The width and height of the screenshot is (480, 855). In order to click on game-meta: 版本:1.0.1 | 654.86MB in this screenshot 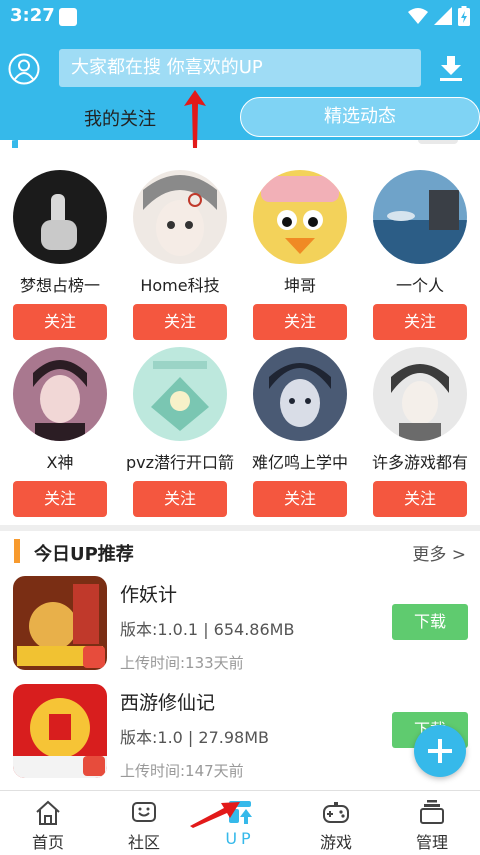, I will do `click(207, 629)`.